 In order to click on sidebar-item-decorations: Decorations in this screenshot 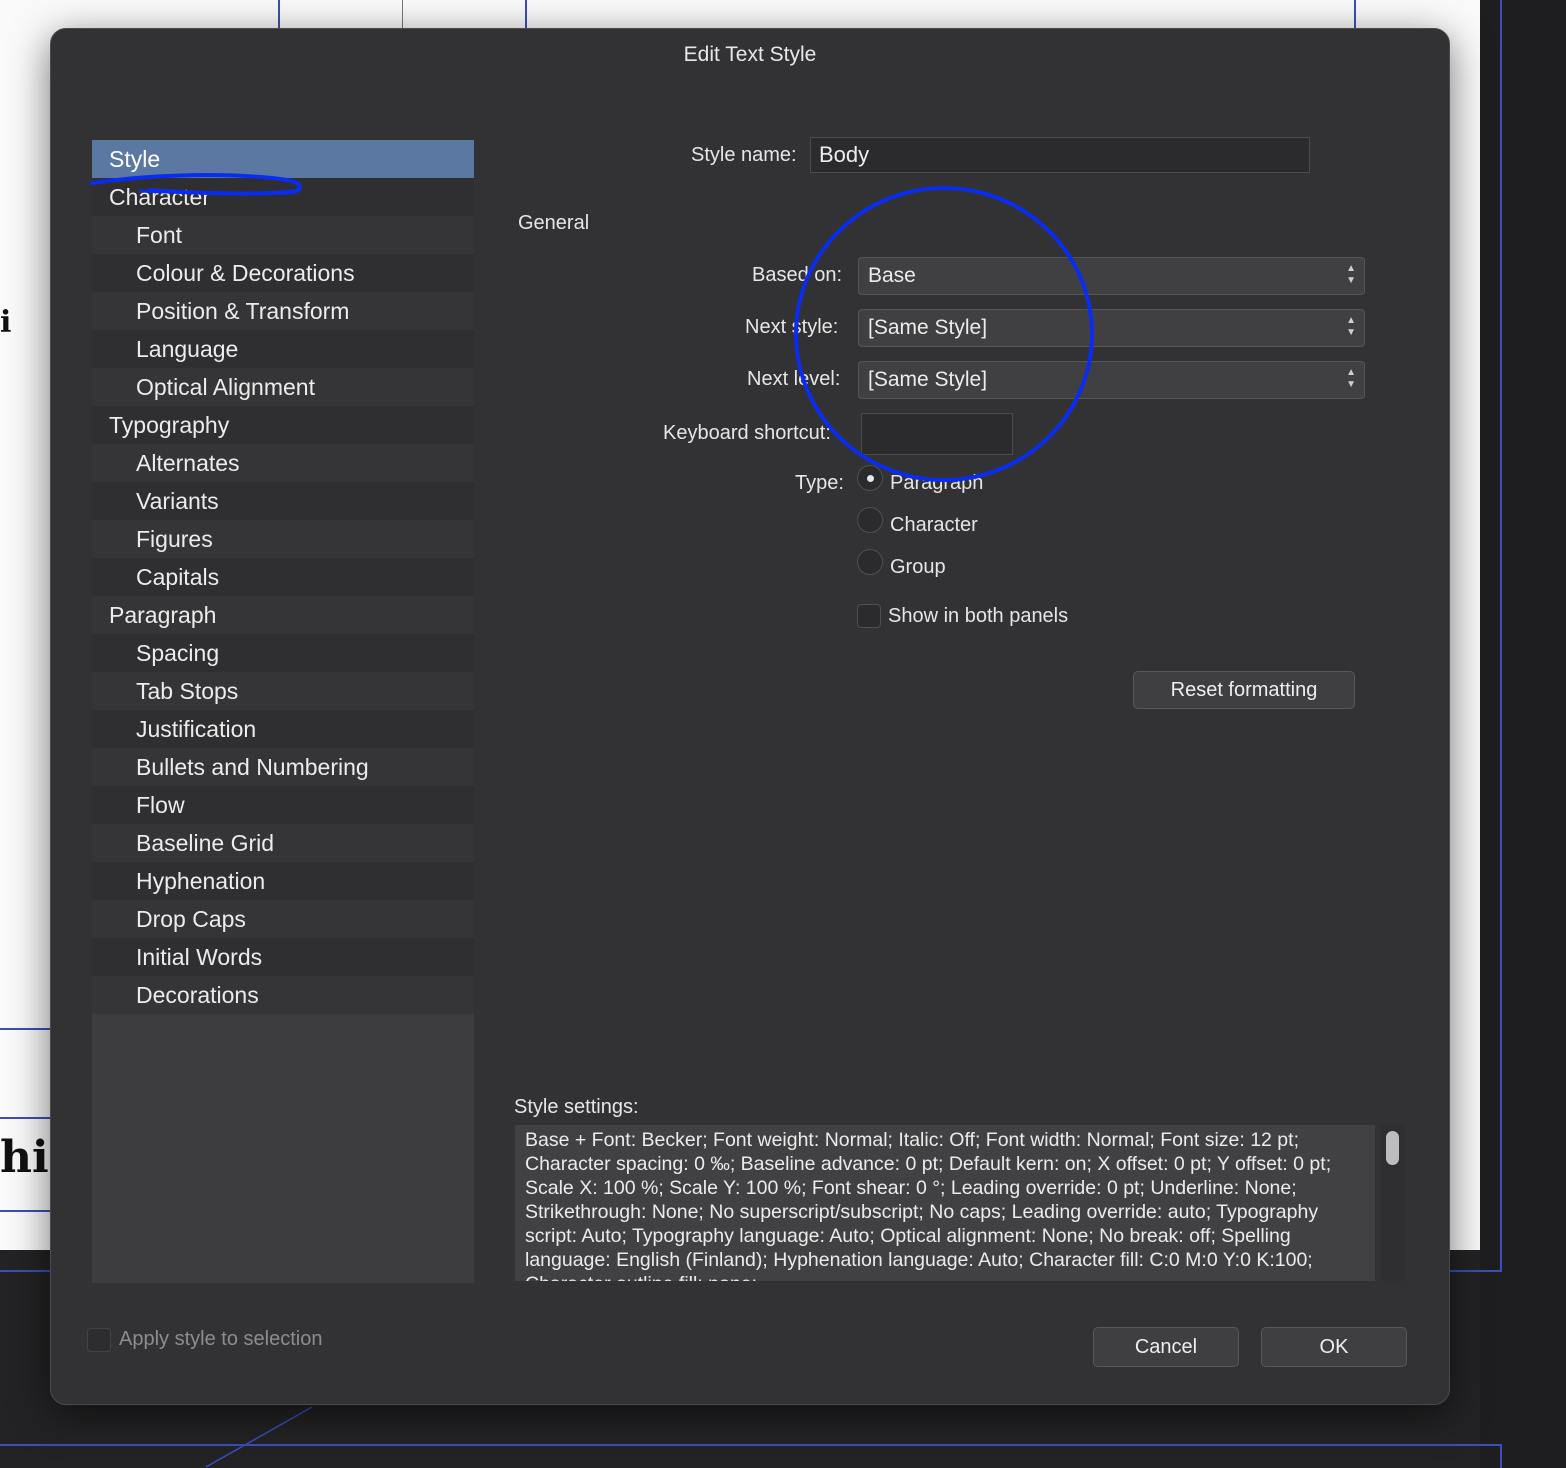, I will do `click(283, 995)`.